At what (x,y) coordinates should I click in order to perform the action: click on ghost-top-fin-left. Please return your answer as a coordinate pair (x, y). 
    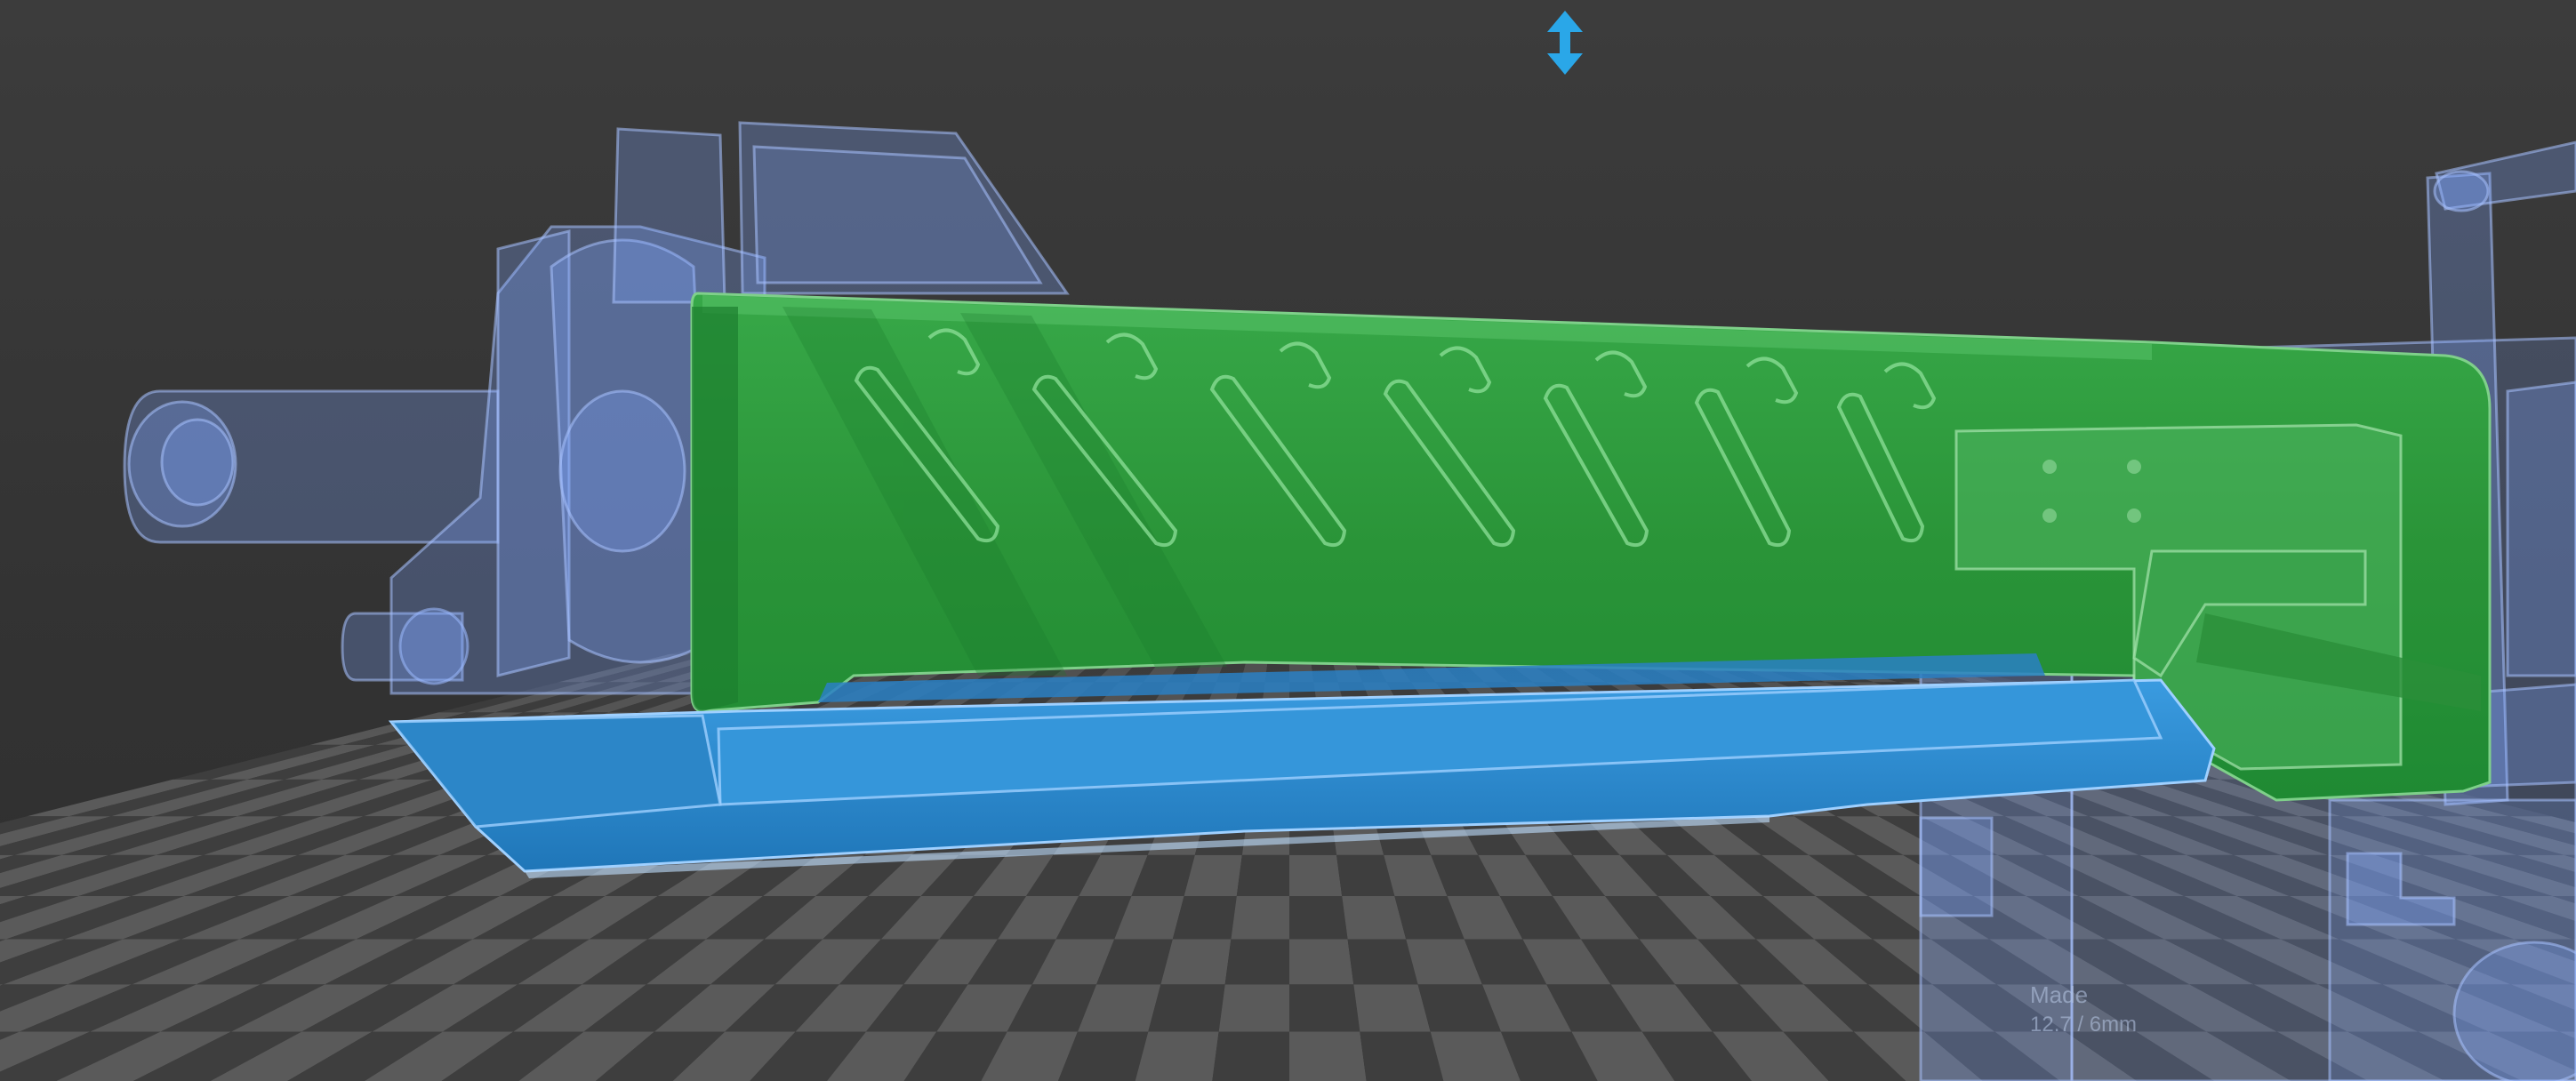
    Looking at the image, I should click on (669, 215).